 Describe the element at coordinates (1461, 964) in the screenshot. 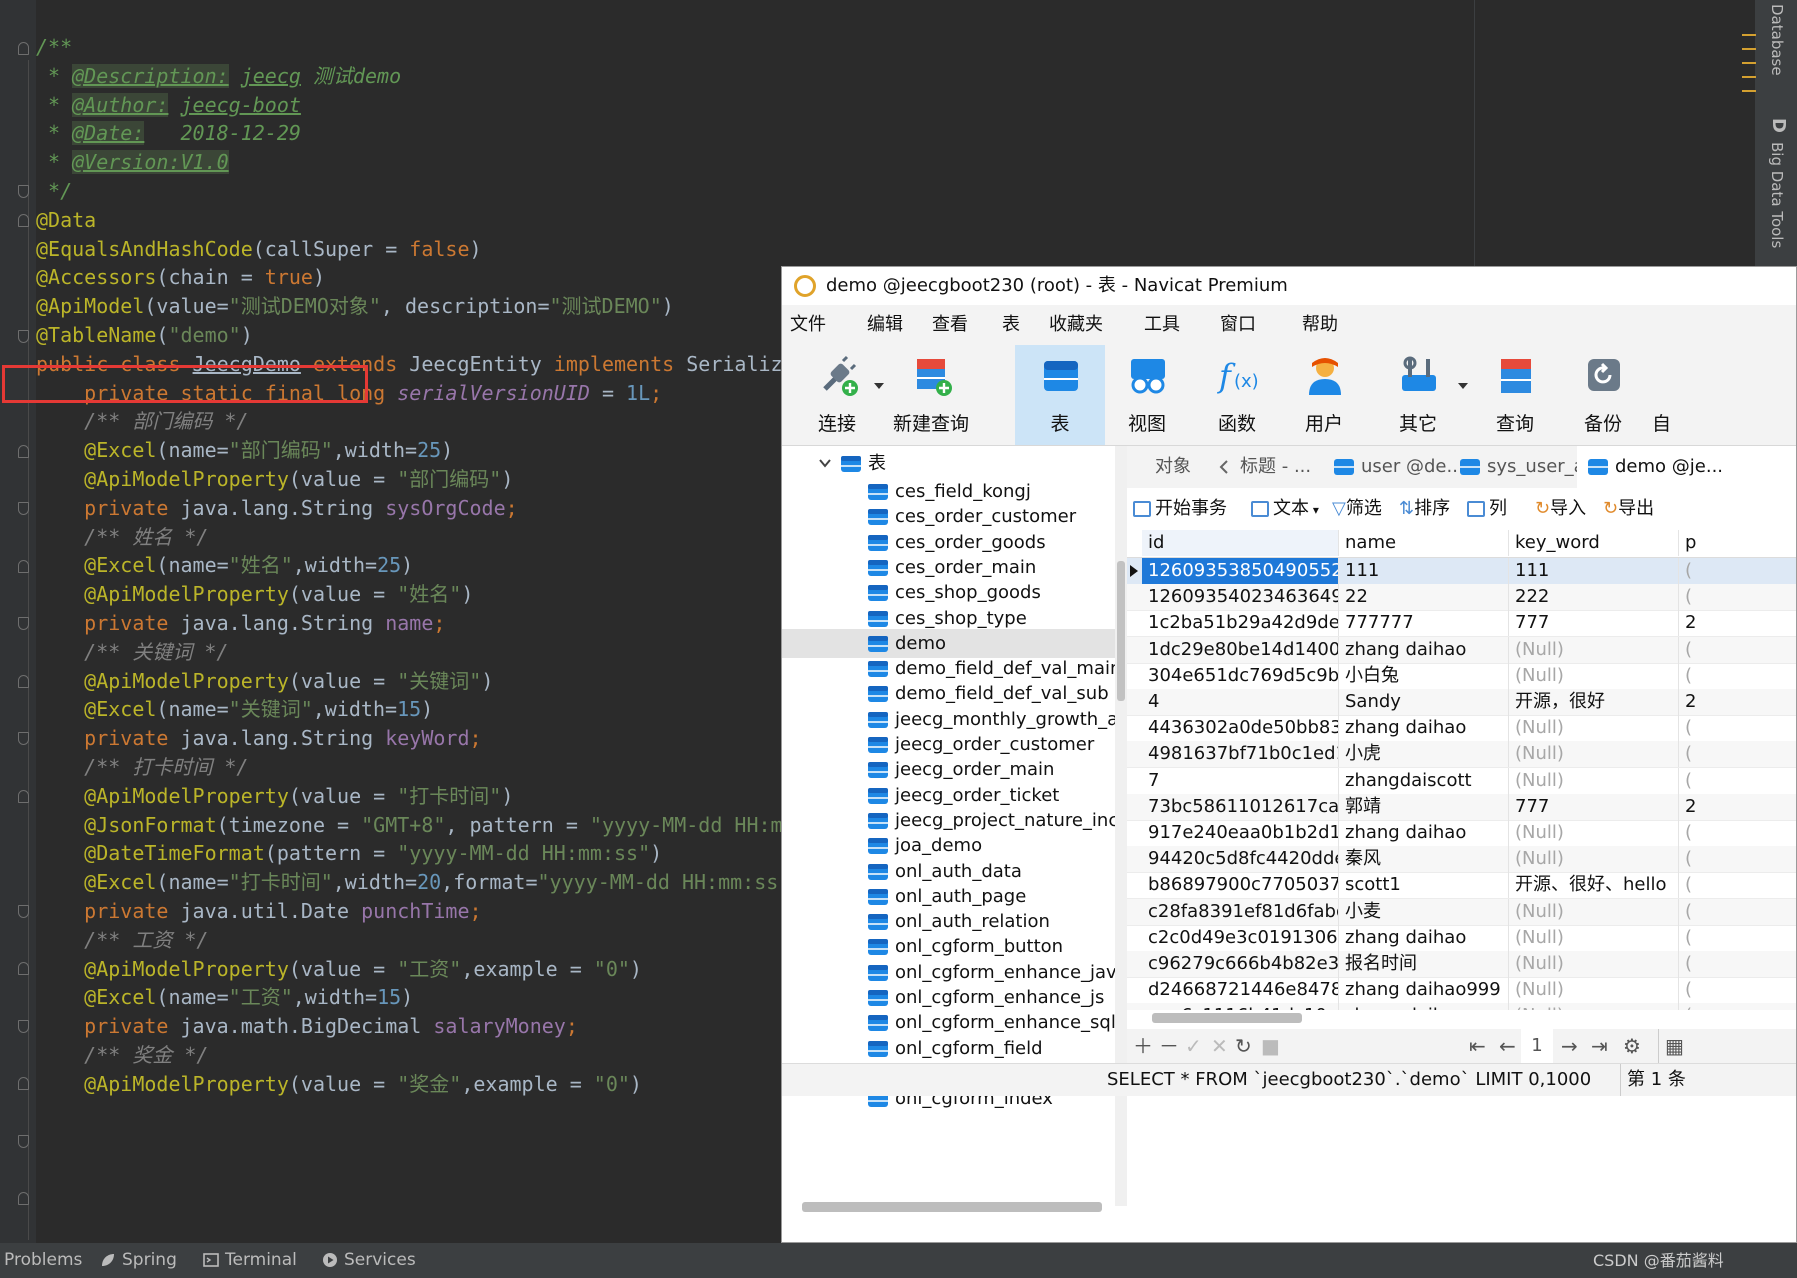

I see `table-row: c96279c666b4b82e3ef1报名时间(Null)(` at that location.